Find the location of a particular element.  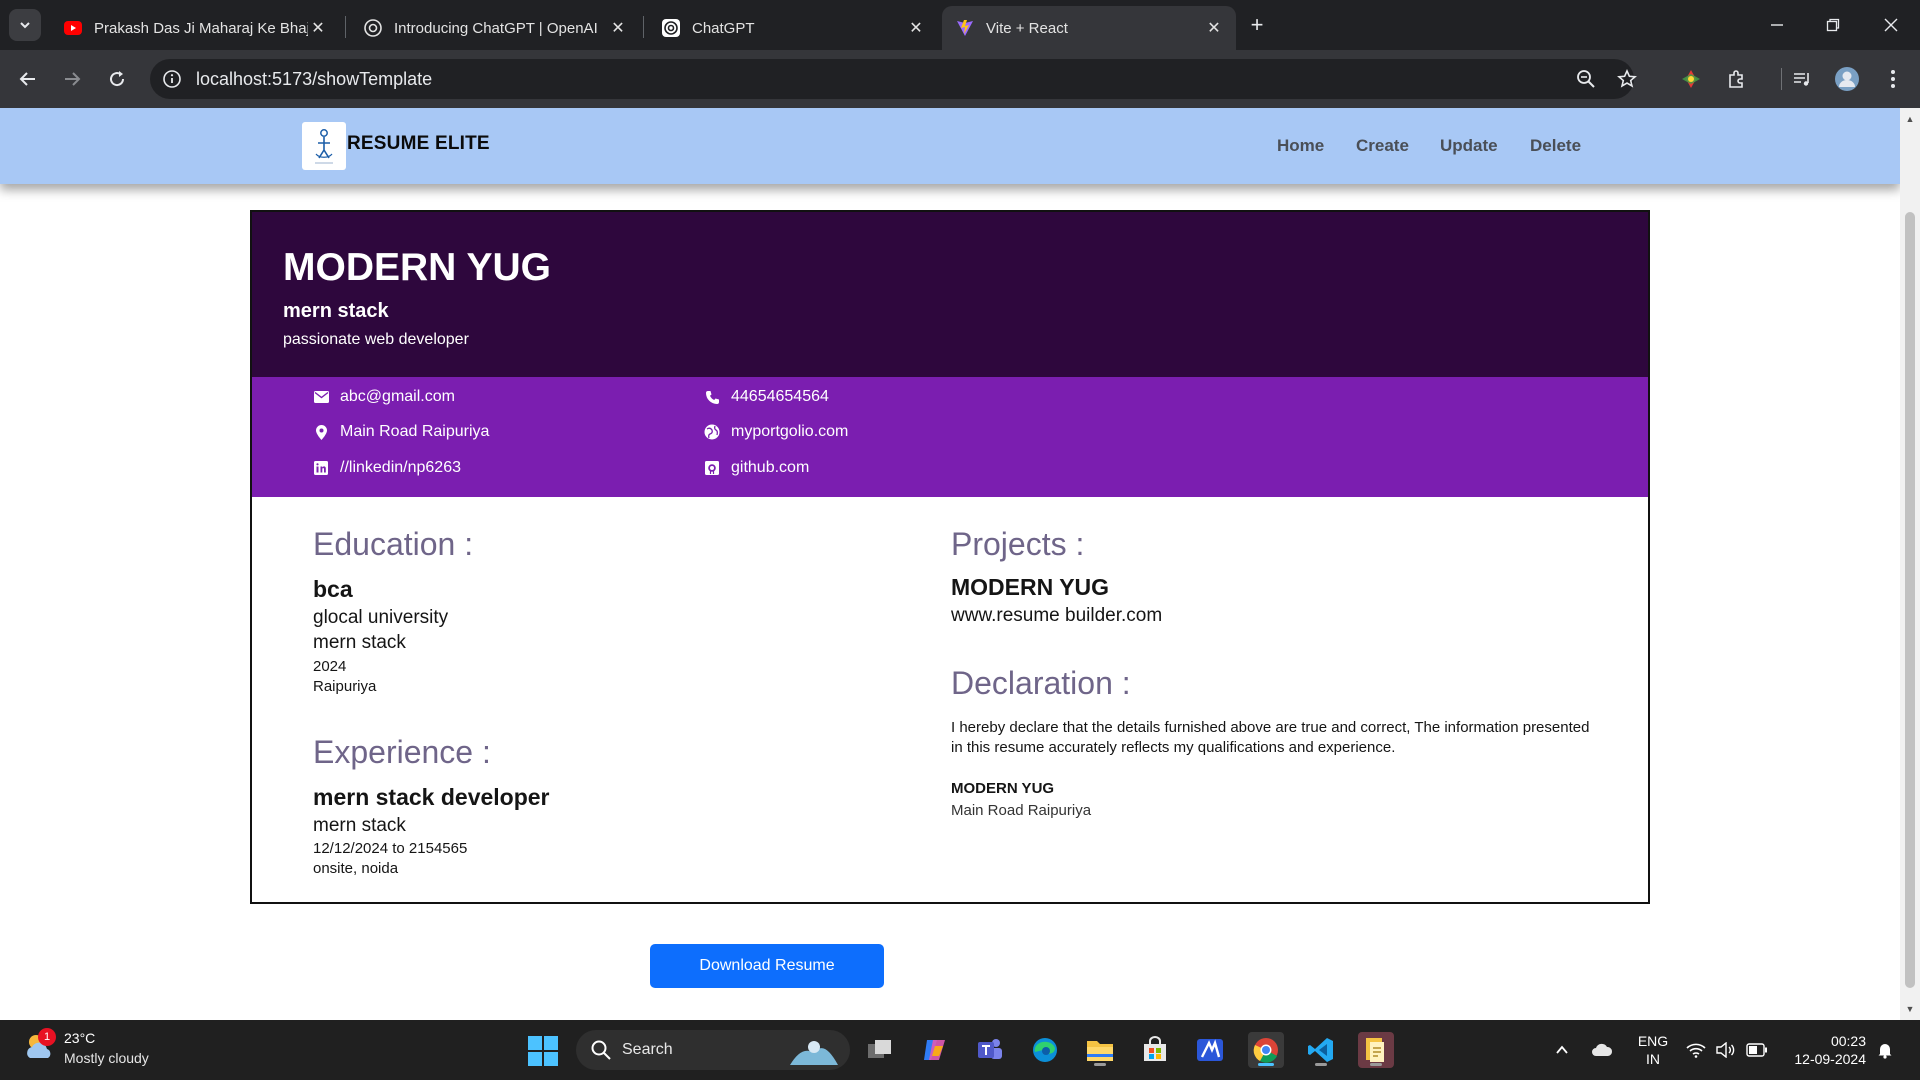

projects-heading: Projects : is located at coordinates (1018, 544).